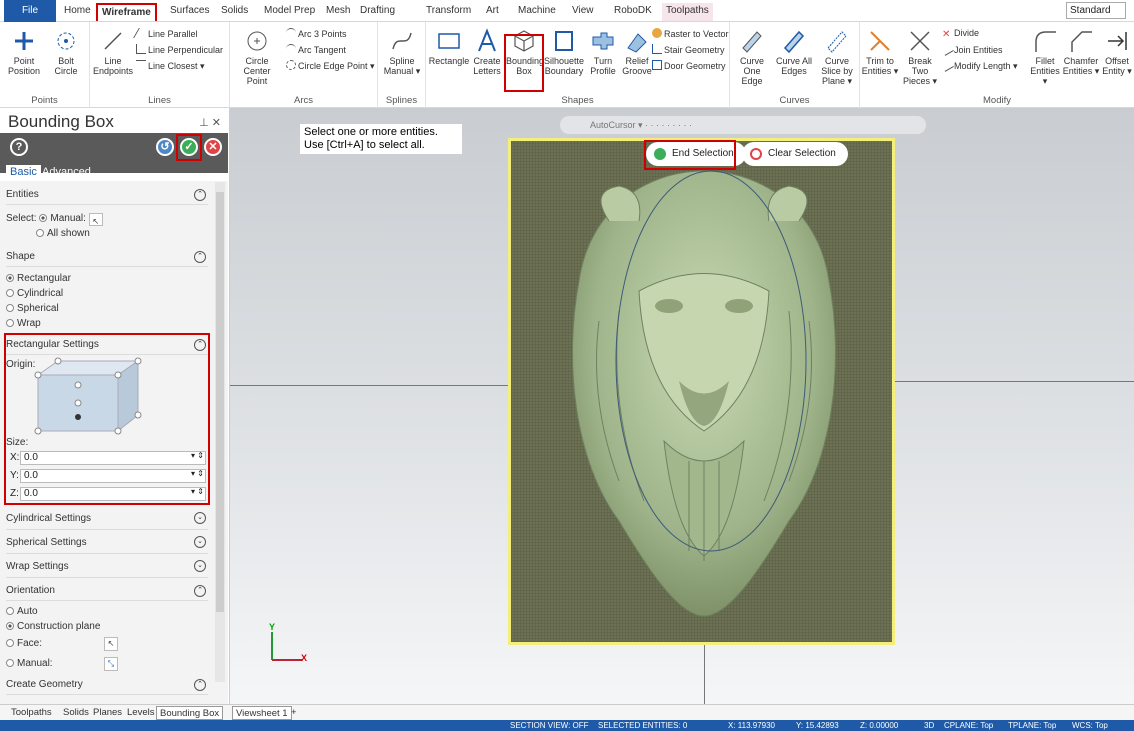  What do you see at coordinates (77, 12) in the screenshot?
I see `tab-home: Home` at bounding box center [77, 12].